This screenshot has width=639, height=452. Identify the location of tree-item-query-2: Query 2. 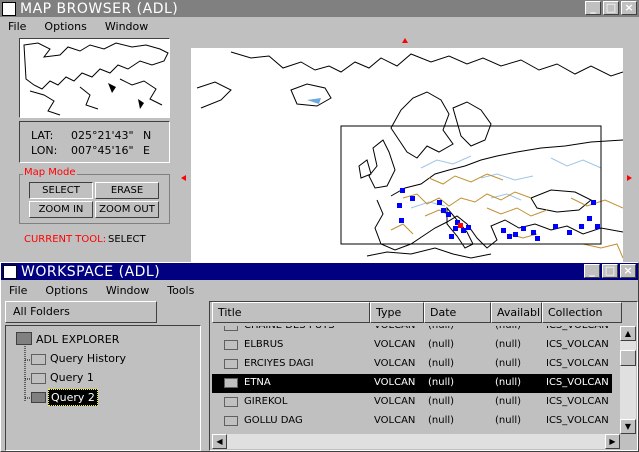
(73, 397).